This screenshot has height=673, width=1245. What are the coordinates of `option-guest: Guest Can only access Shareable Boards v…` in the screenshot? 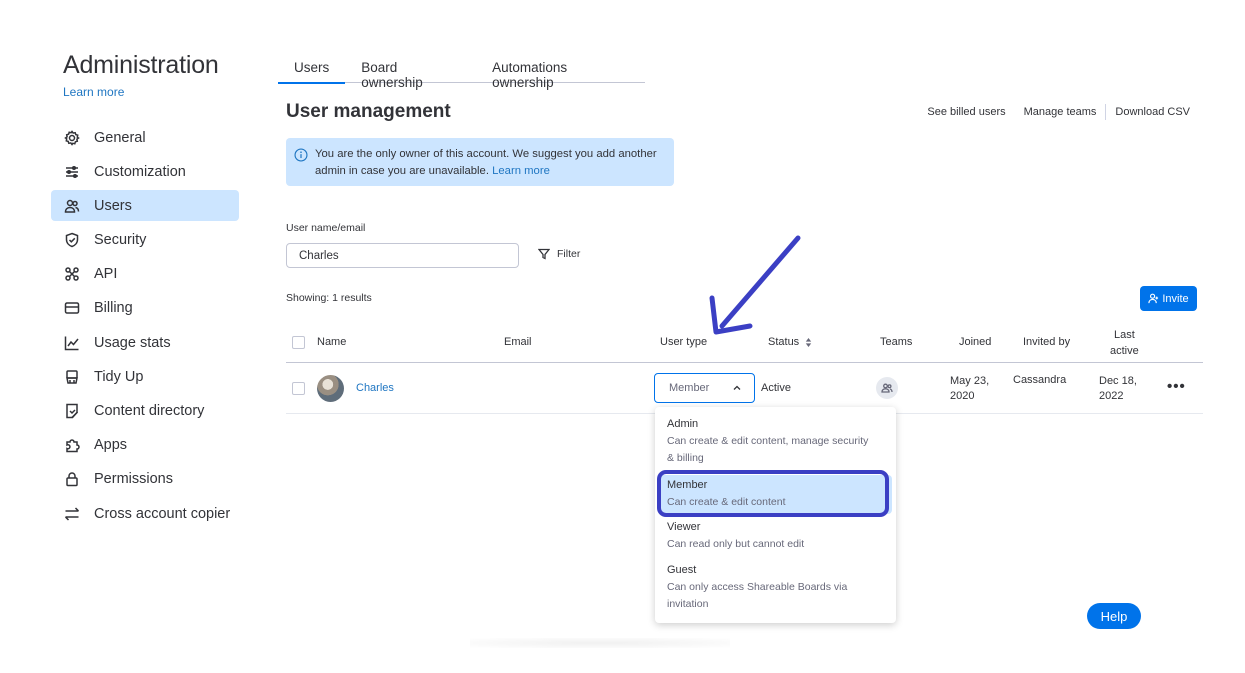 It's located at (775, 587).